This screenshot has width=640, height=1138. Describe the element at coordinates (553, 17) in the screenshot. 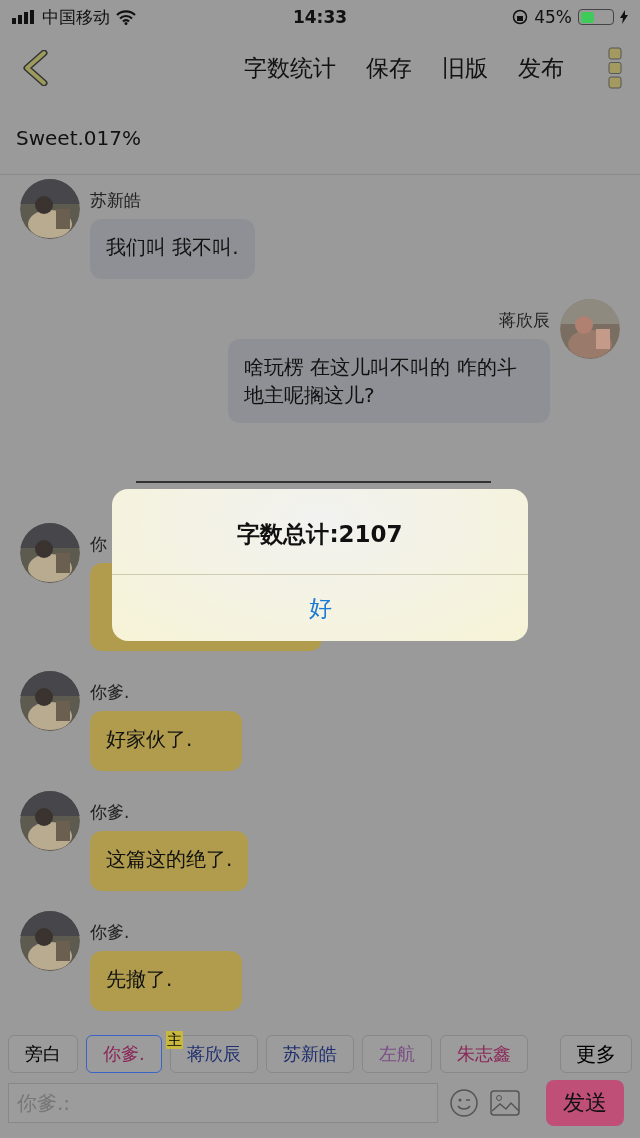

I see `battery-percent: 45%` at that location.